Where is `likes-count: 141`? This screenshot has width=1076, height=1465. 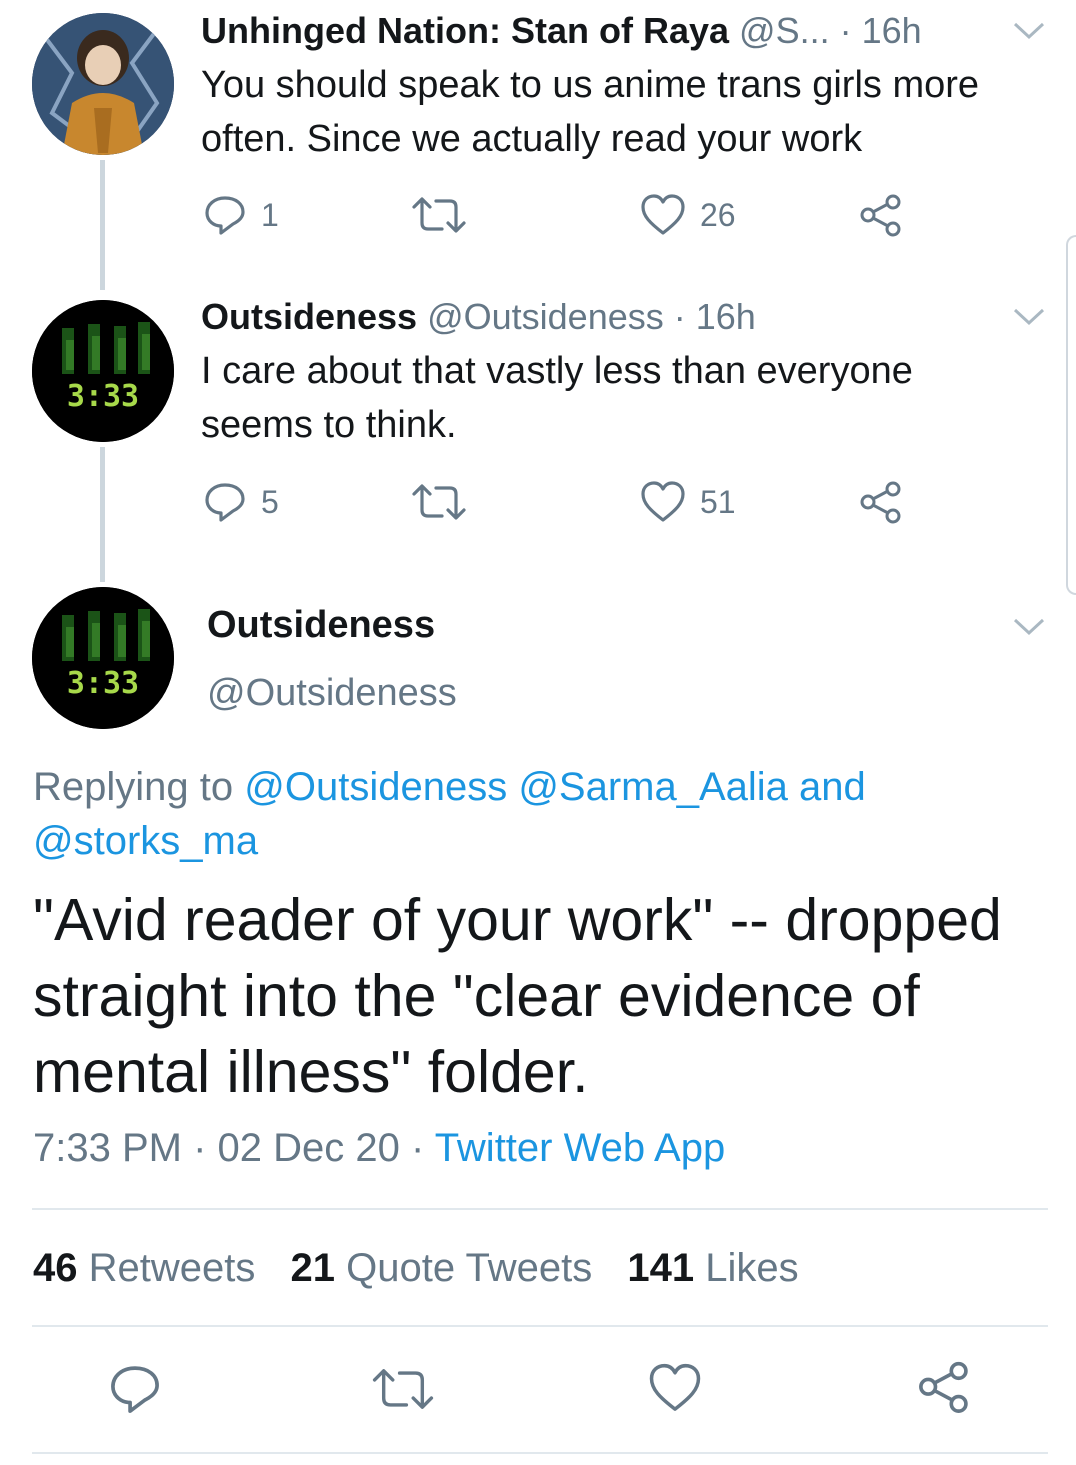 likes-count: 141 is located at coordinates (661, 1268).